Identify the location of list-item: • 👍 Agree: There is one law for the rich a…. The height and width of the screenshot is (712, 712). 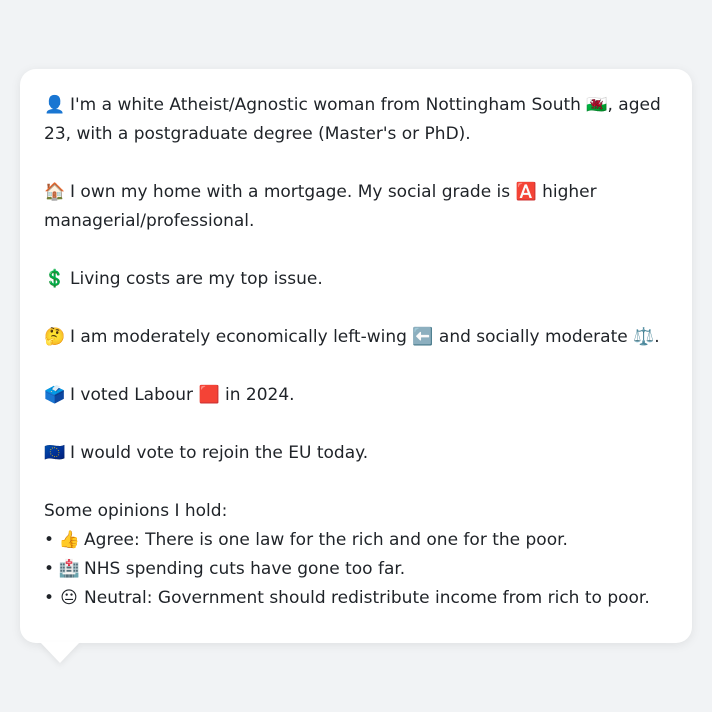
(356, 540).